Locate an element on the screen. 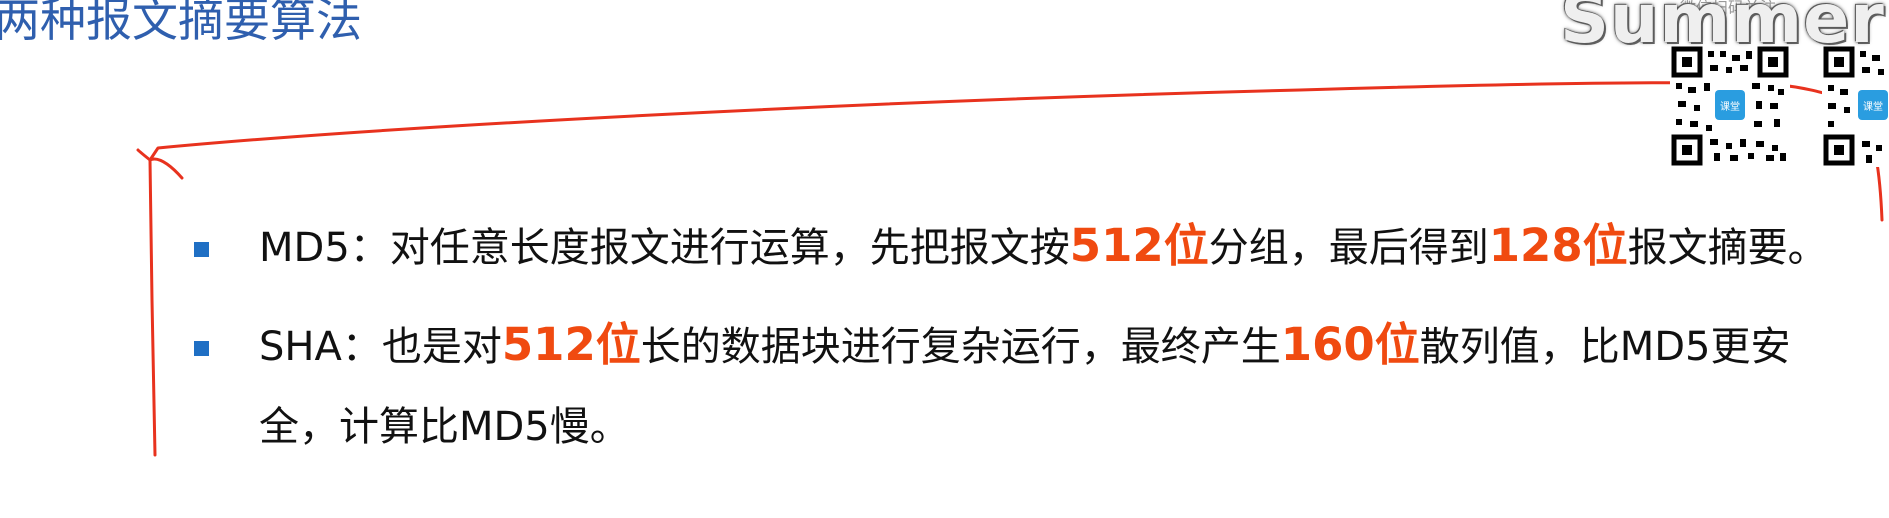 The height and width of the screenshot is (518, 1889). bullet-text-part: 长的数据块进行复杂运行，最终产生 is located at coordinates (960, 347).